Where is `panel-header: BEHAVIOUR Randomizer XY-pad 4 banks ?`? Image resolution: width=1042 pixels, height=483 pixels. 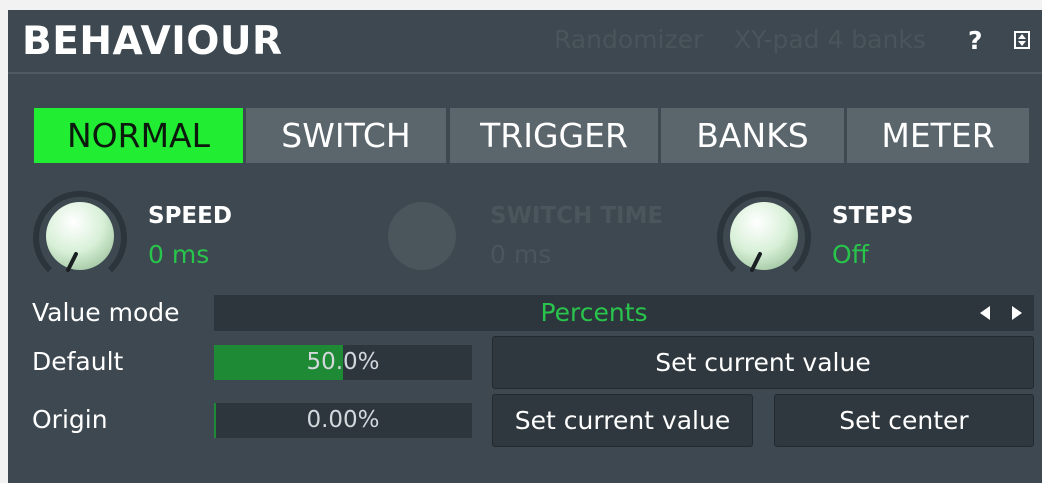
panel-header: BEHAVIOUR Randomizer XY-pad 4 banks ? is located at coordinates (525, 42).